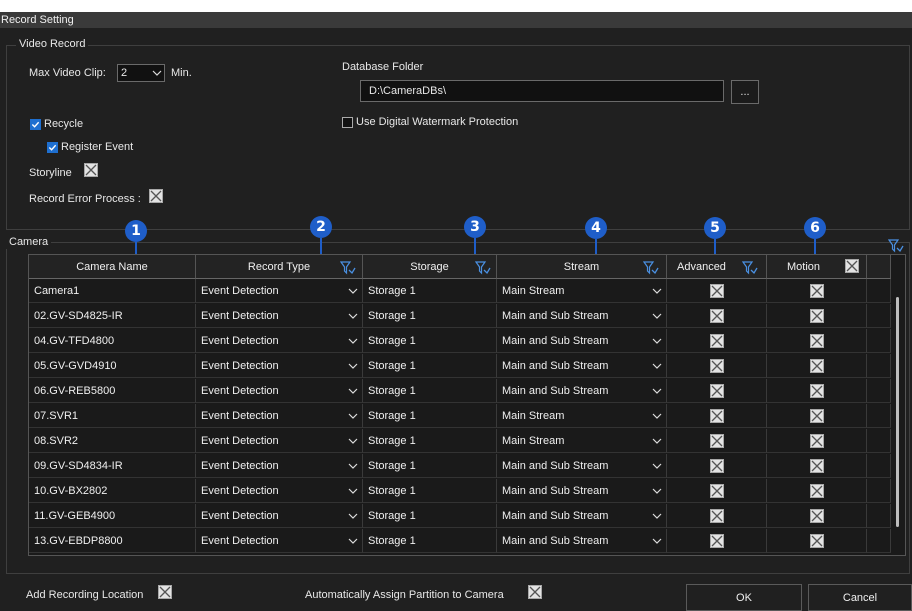  Describe the element at coordinates (35, 124) in the screenshot. I see `recycle-checkbox` at that location.